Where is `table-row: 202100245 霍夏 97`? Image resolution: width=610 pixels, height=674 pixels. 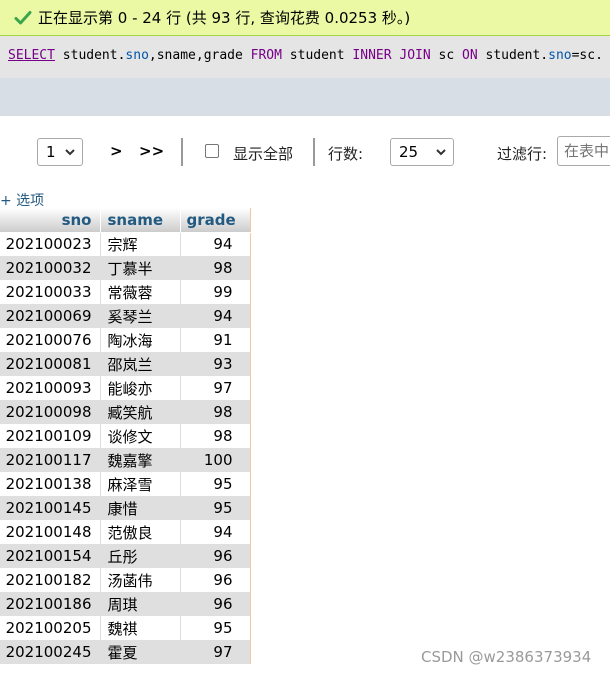 table-row: 202100245 霍夏 97 is located at coordinates (125, 652).